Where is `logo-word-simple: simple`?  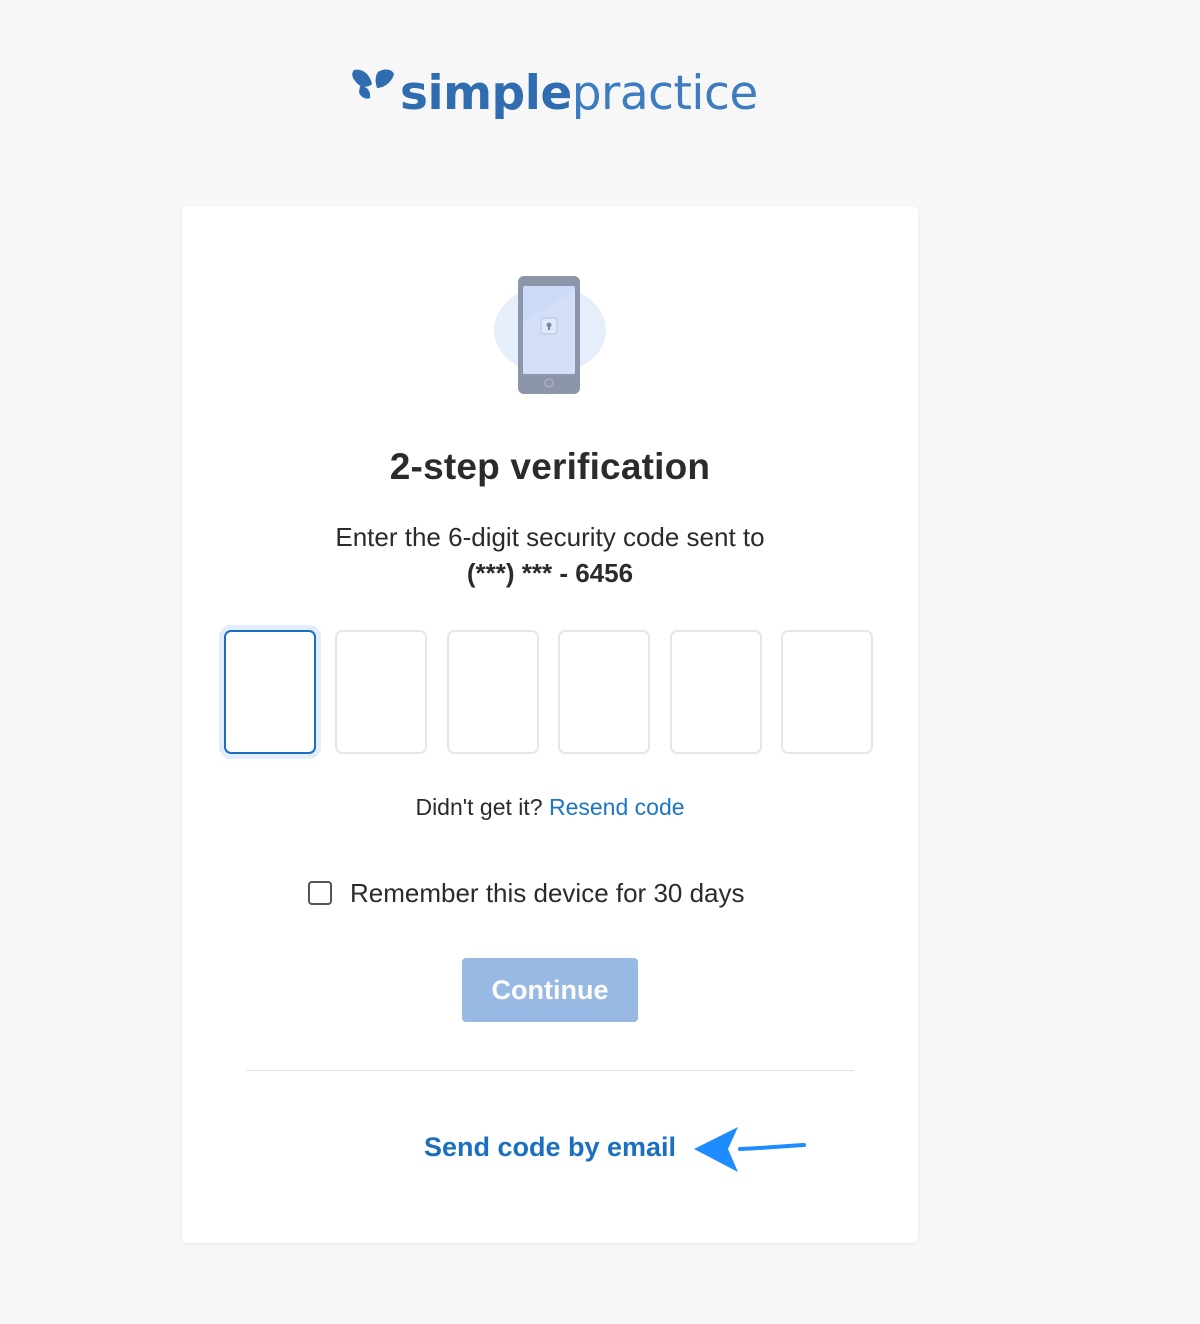
logo-word-simple: simple is located at coordinates (486, 93).